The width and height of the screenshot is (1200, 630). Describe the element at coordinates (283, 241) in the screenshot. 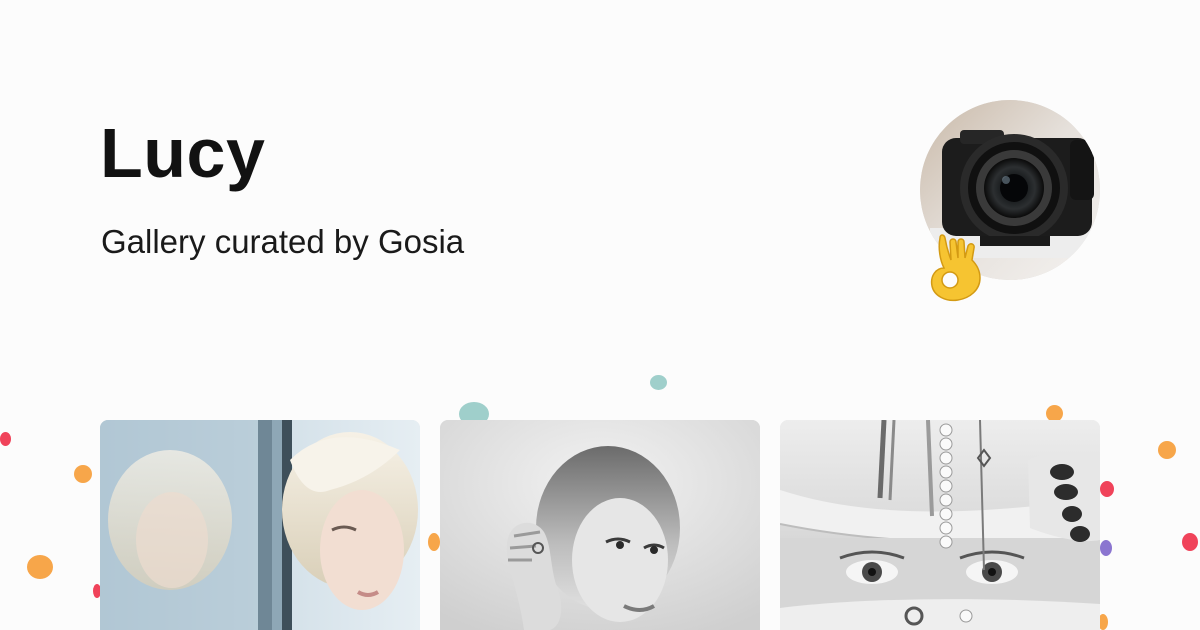

I see `page-subtitle: Gallery curated by Gosia` at that location.